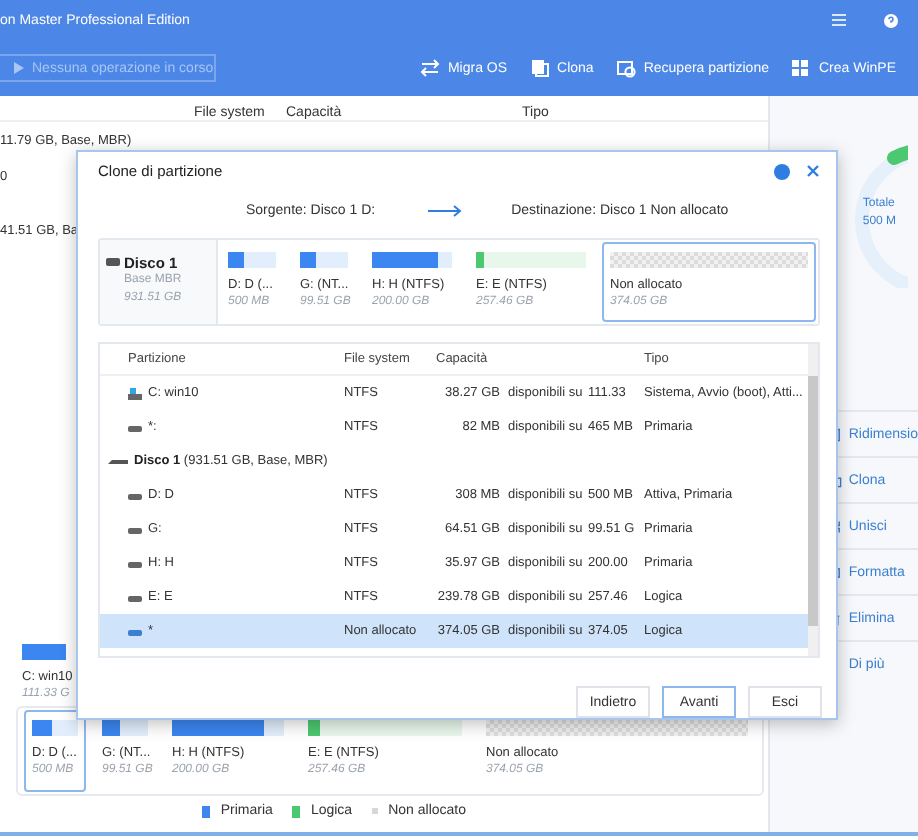 Image resolution: width=918 pixels, height=840 pixels. Describe the element at coordinates (839, 20) in the screenshot. I see `menu-icon` at that location.